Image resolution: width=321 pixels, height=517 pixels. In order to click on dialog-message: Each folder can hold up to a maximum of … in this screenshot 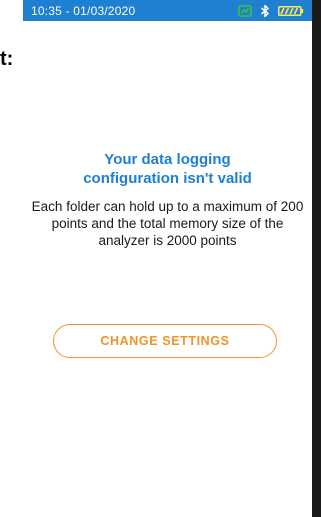, I will do `click(167, 223)`.